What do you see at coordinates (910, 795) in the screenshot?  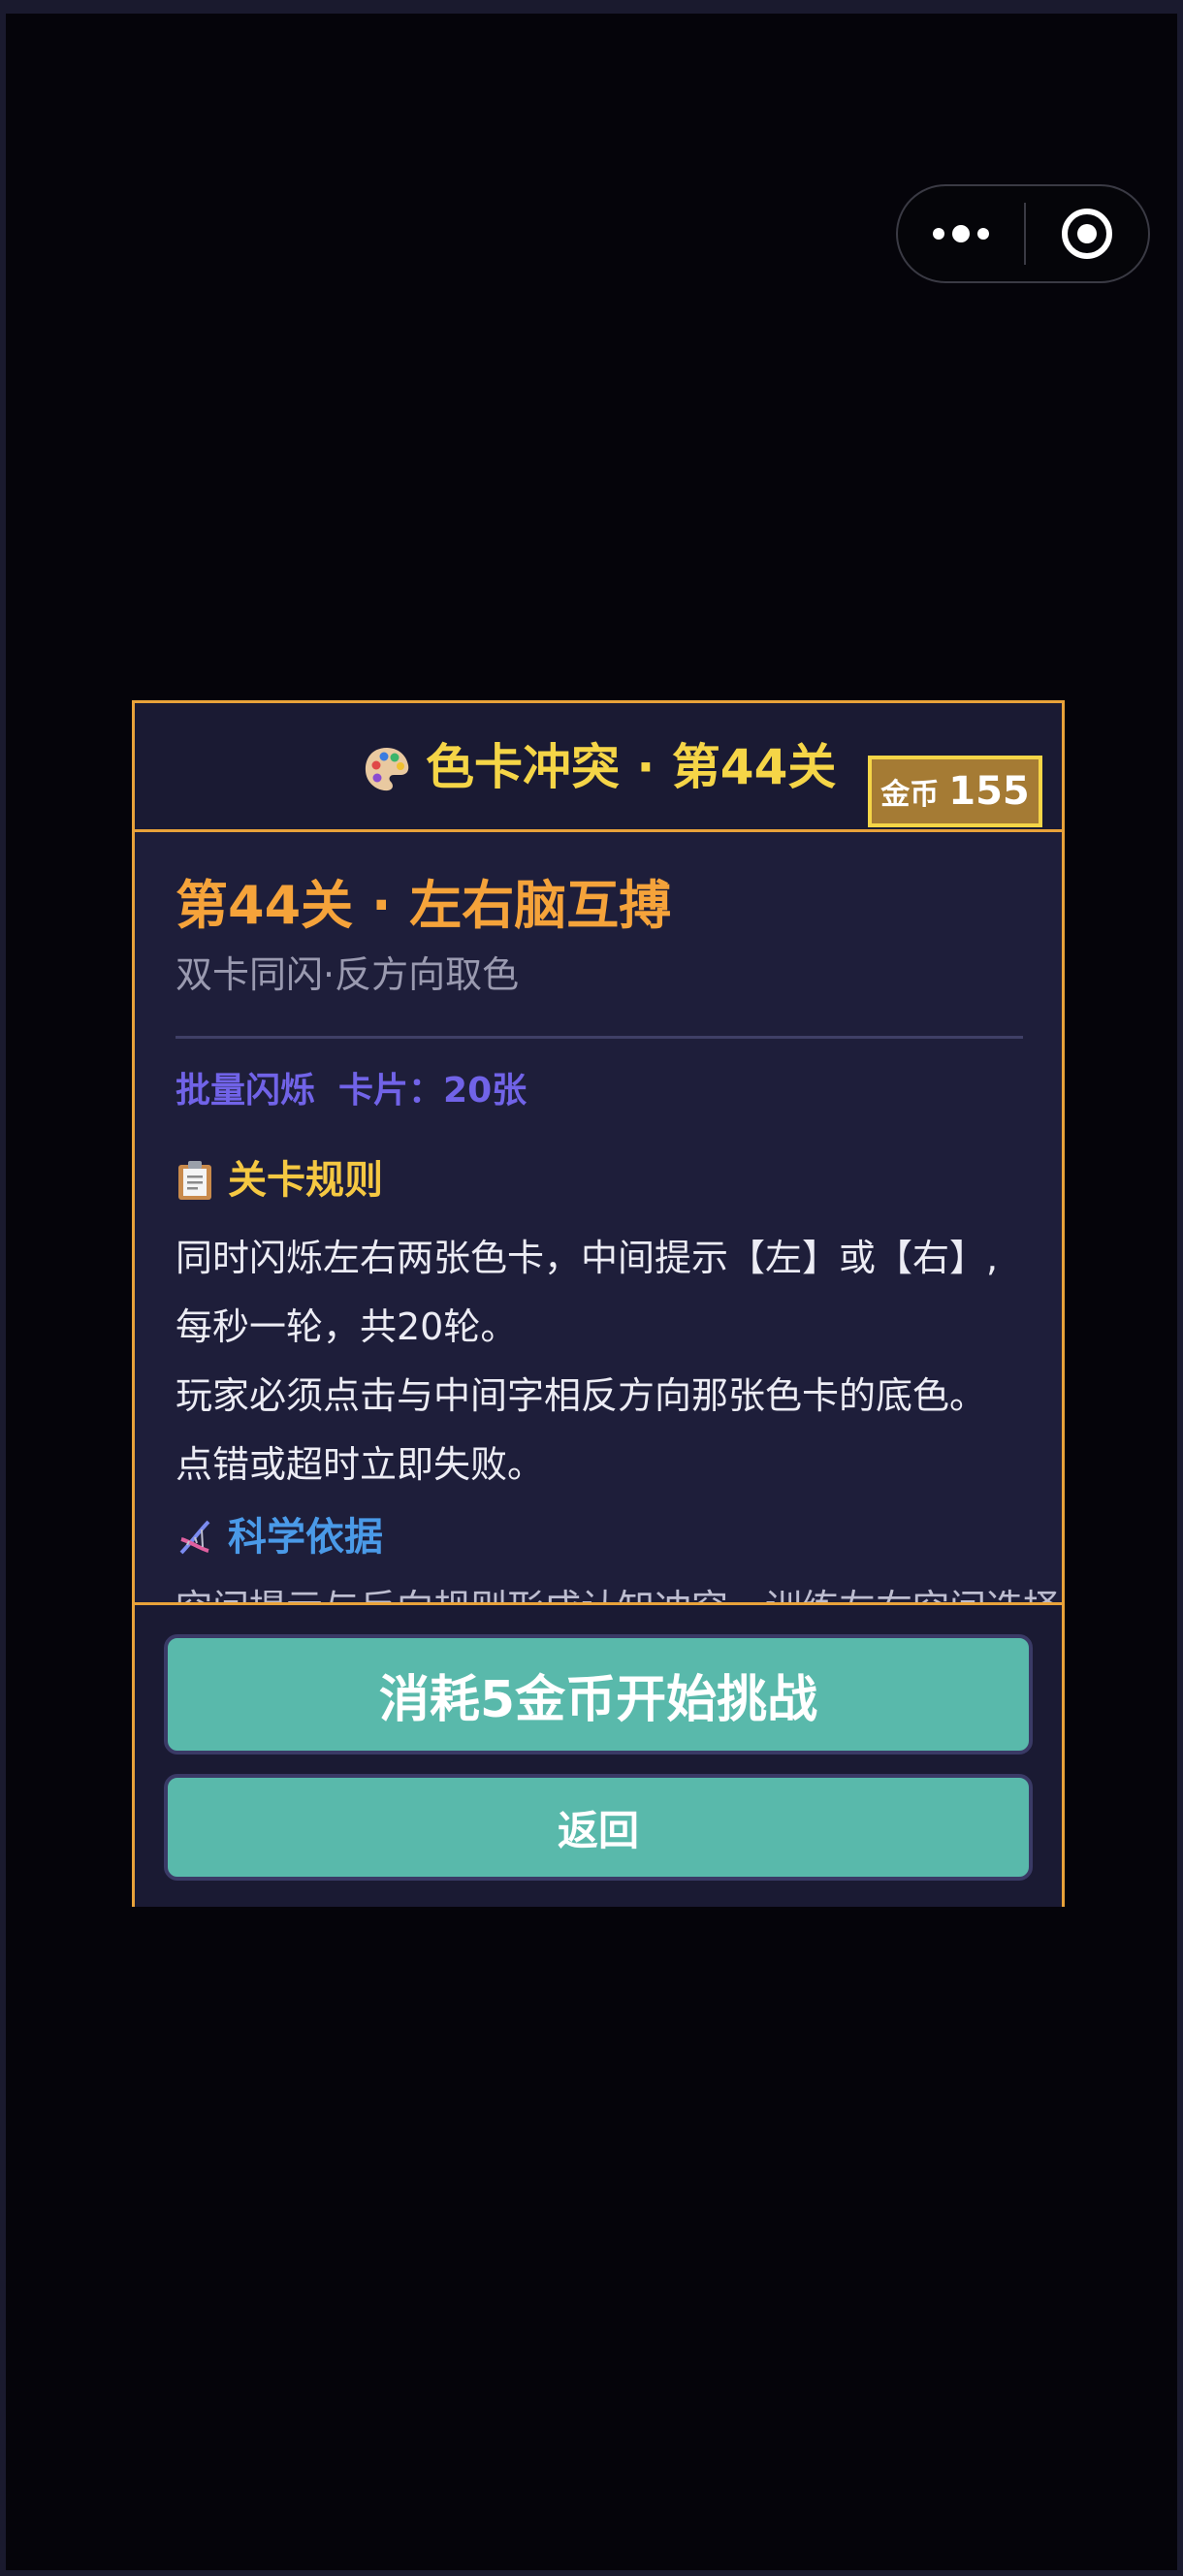 I see `coin-label: 金币` at bounding box center [910, 795].